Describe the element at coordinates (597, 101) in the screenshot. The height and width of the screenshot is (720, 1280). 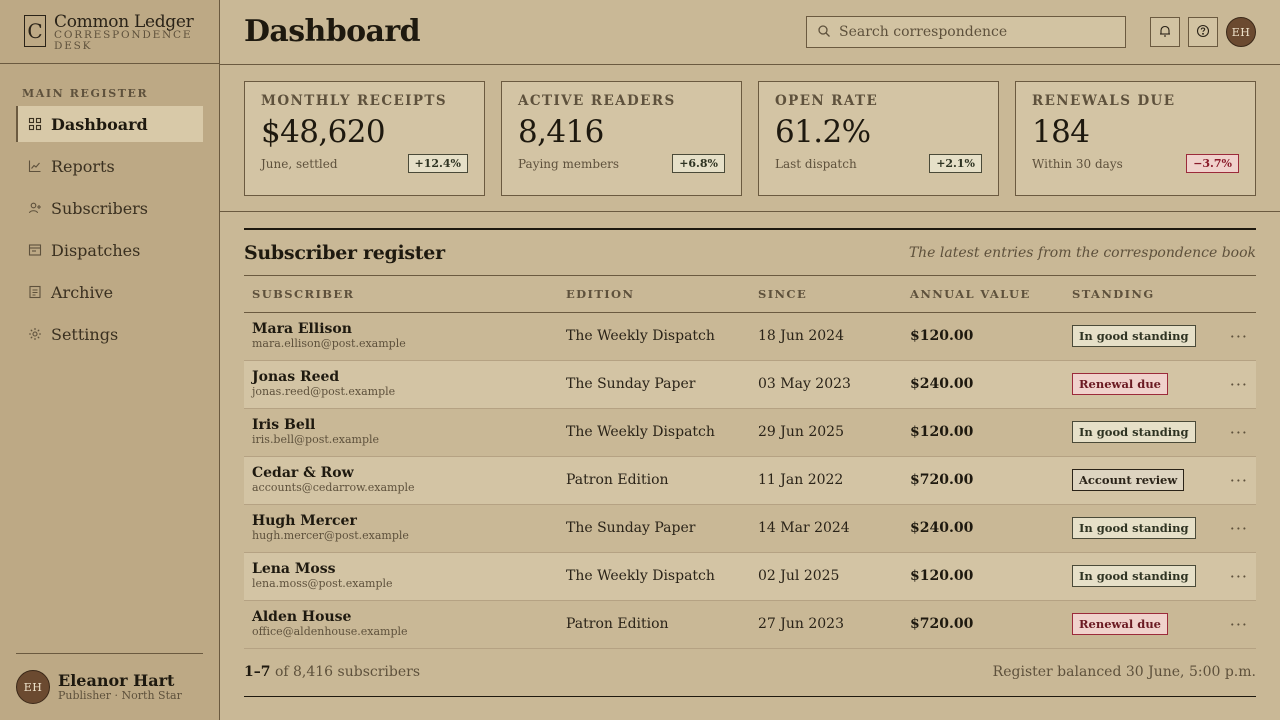
I see `stat-label: ACTIVE READERS` at that location.